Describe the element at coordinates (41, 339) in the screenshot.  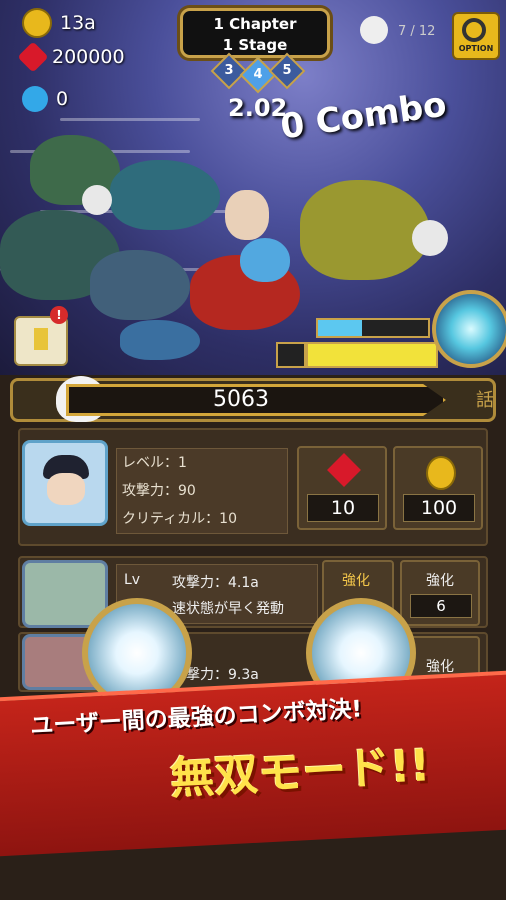
I see `ribbon-icon` at that location.